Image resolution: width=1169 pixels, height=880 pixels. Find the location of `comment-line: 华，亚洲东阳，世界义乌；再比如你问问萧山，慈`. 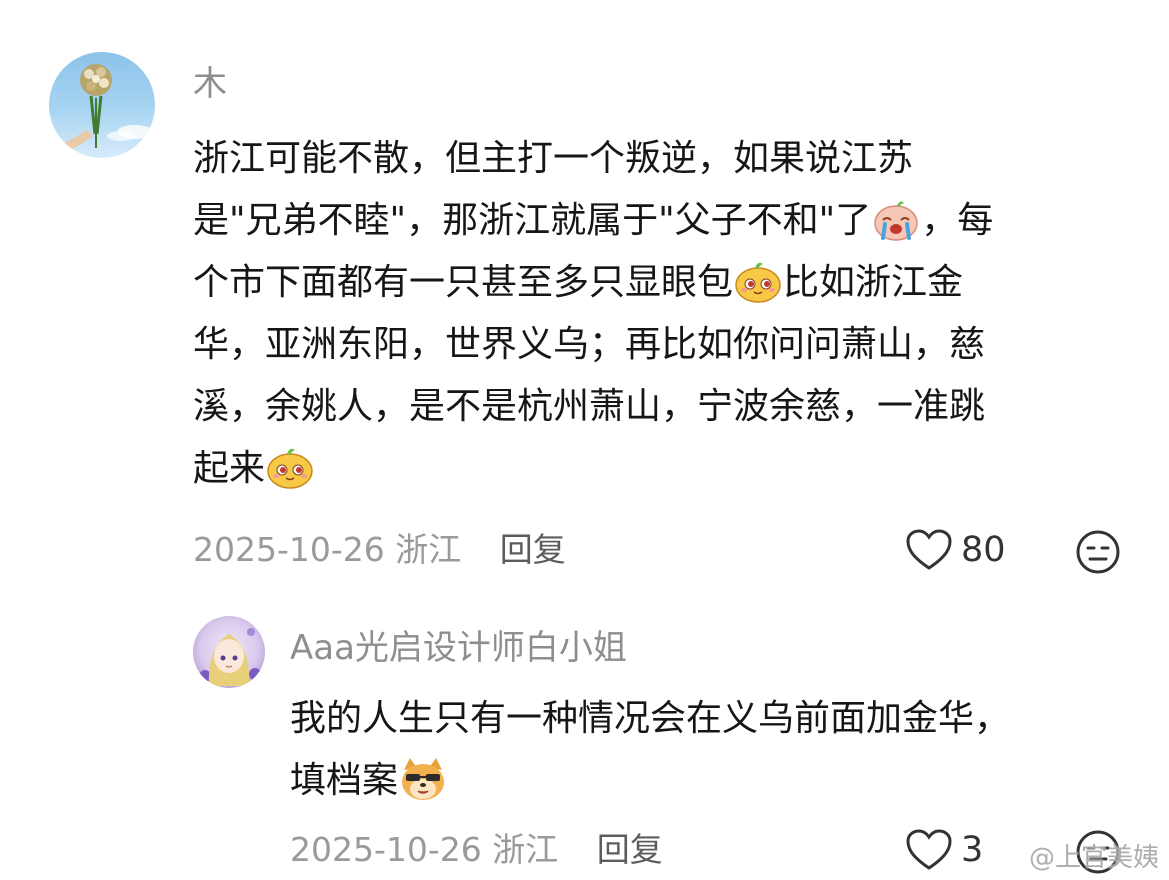

comment-line: 华，亚洲东阳，世界义乌；再比如你问问萧山，慈 is located at coordinates (589, 344).